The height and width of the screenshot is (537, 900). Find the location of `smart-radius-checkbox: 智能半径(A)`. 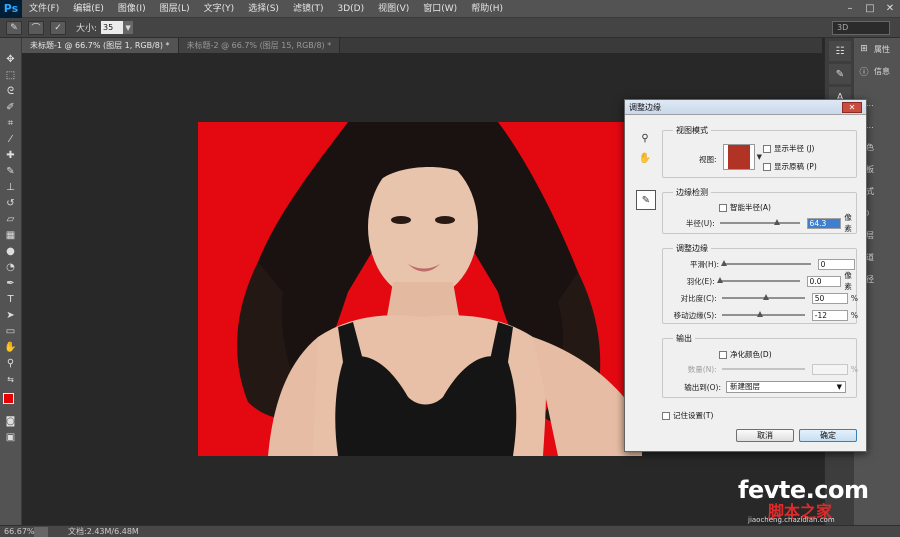

smart-radius-checkbox: 智能半径(A) is located at coordinates (745, 207).